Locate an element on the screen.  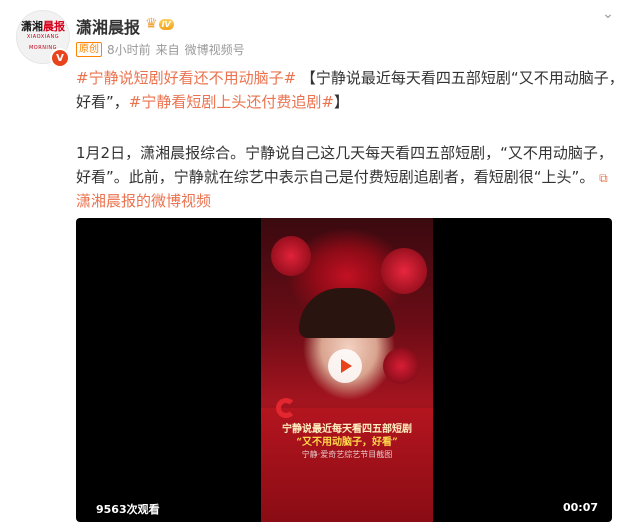
post-paragraph-line-2: 好看”。此前，宁静就在综艺中表示自己是付费短剧追剧者，看短剧很“上头”。 ⧉ is located at coordinates (342, 177).